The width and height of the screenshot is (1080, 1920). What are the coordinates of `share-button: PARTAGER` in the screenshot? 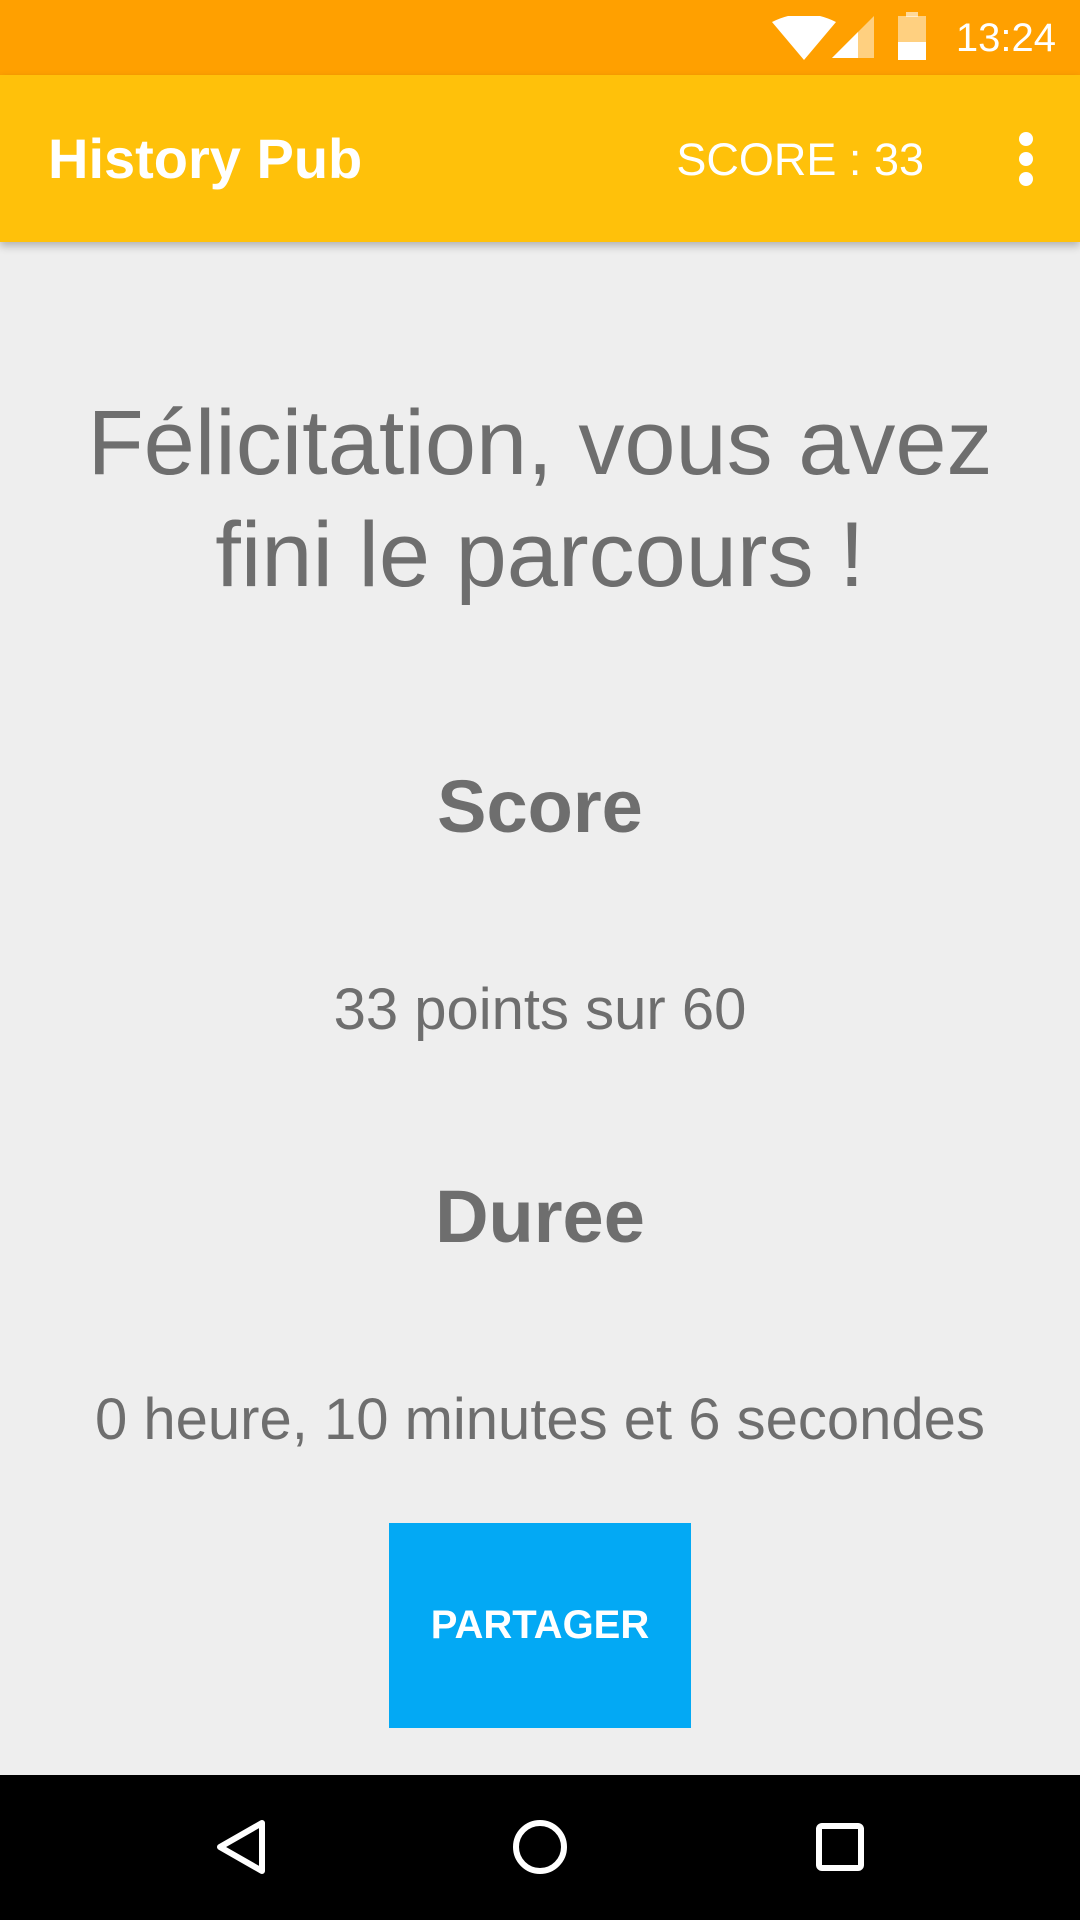 It's located at (540, 1625).